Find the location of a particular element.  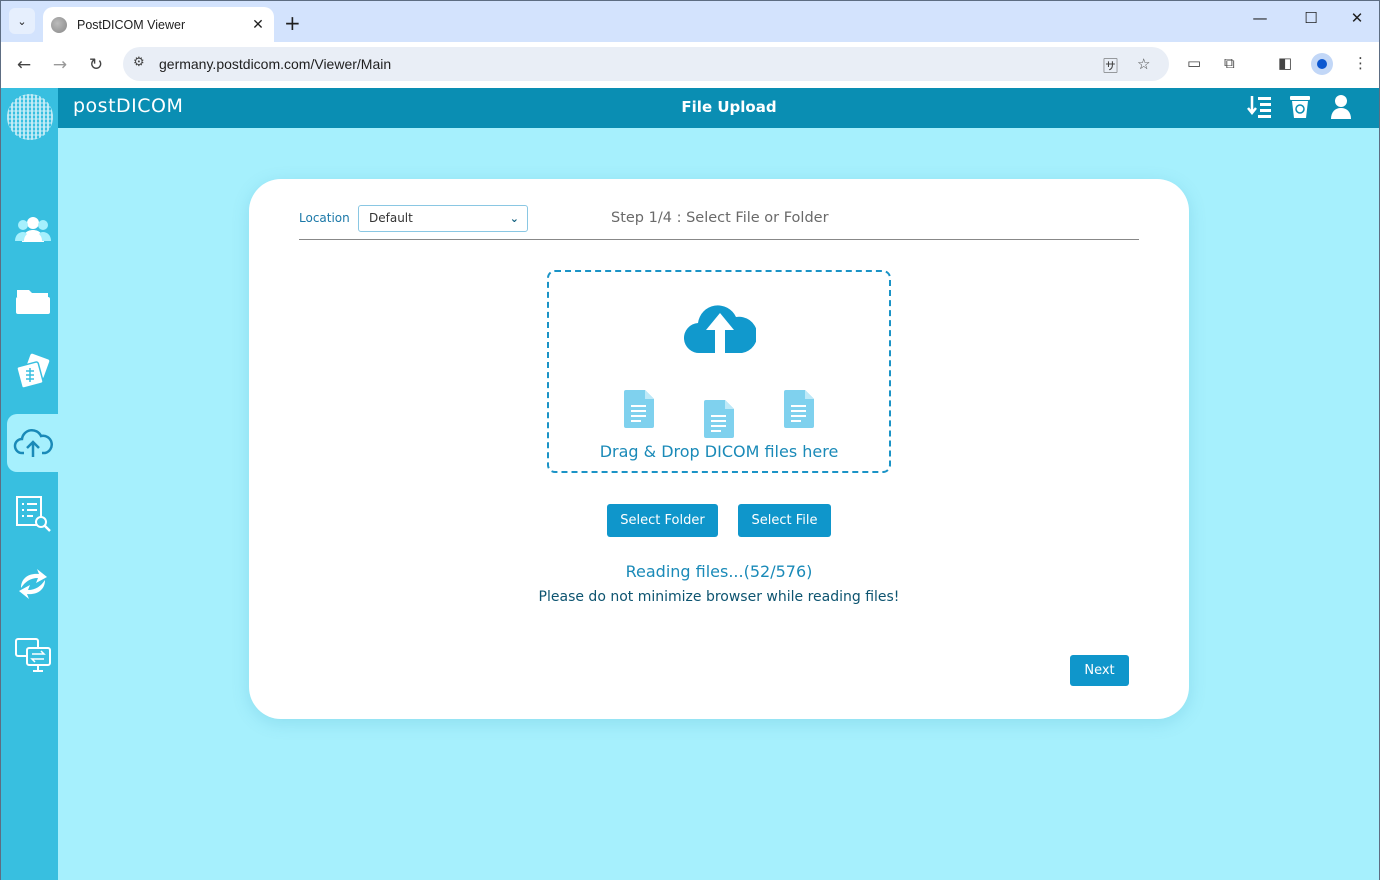

address-bar: ⚙ germany.postdicom.com/Viewer/Main 🈂 ☆ is located at coordinates (646, 64).